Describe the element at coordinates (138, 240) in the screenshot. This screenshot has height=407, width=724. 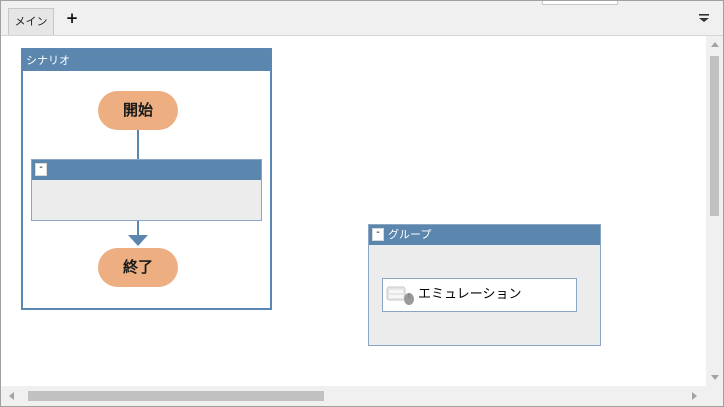
I see `flow-arrow-icon` at that location.